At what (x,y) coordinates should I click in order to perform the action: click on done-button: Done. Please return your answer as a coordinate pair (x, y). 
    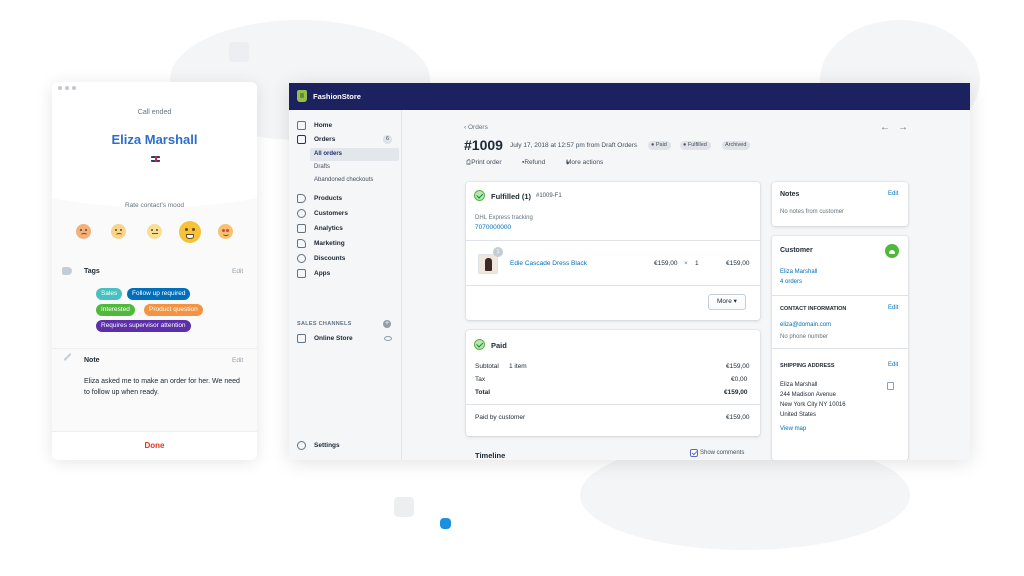
    Looking at the image, I should click on (154, 445).